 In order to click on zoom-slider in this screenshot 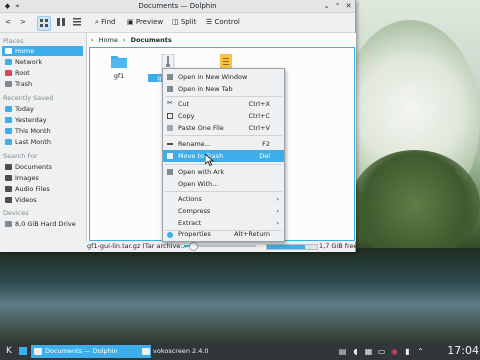, I will do `click(220, 246)`.